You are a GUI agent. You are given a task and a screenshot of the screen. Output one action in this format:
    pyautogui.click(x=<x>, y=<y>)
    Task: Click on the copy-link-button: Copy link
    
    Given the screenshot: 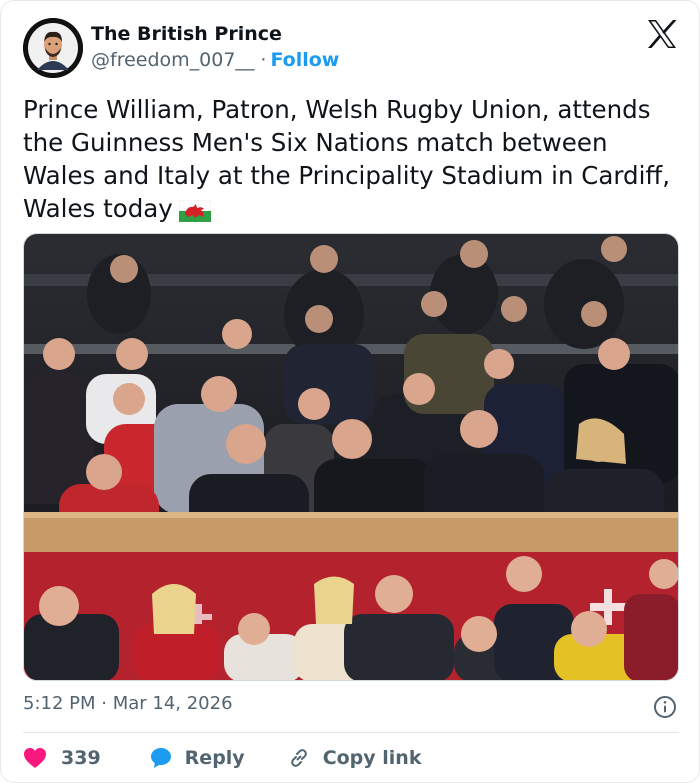 What is the action you would take?
    pyautogui.click(x=348, y=758)
    